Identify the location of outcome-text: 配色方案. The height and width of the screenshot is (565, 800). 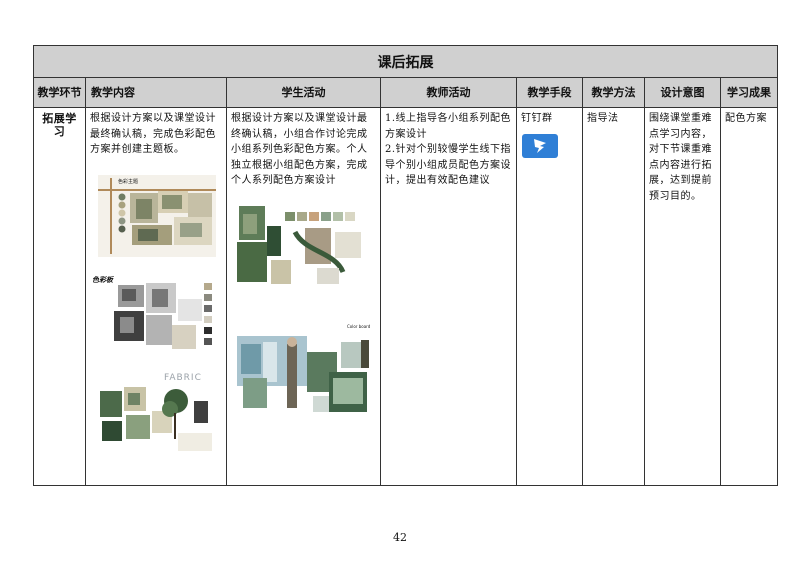
(746, 118).